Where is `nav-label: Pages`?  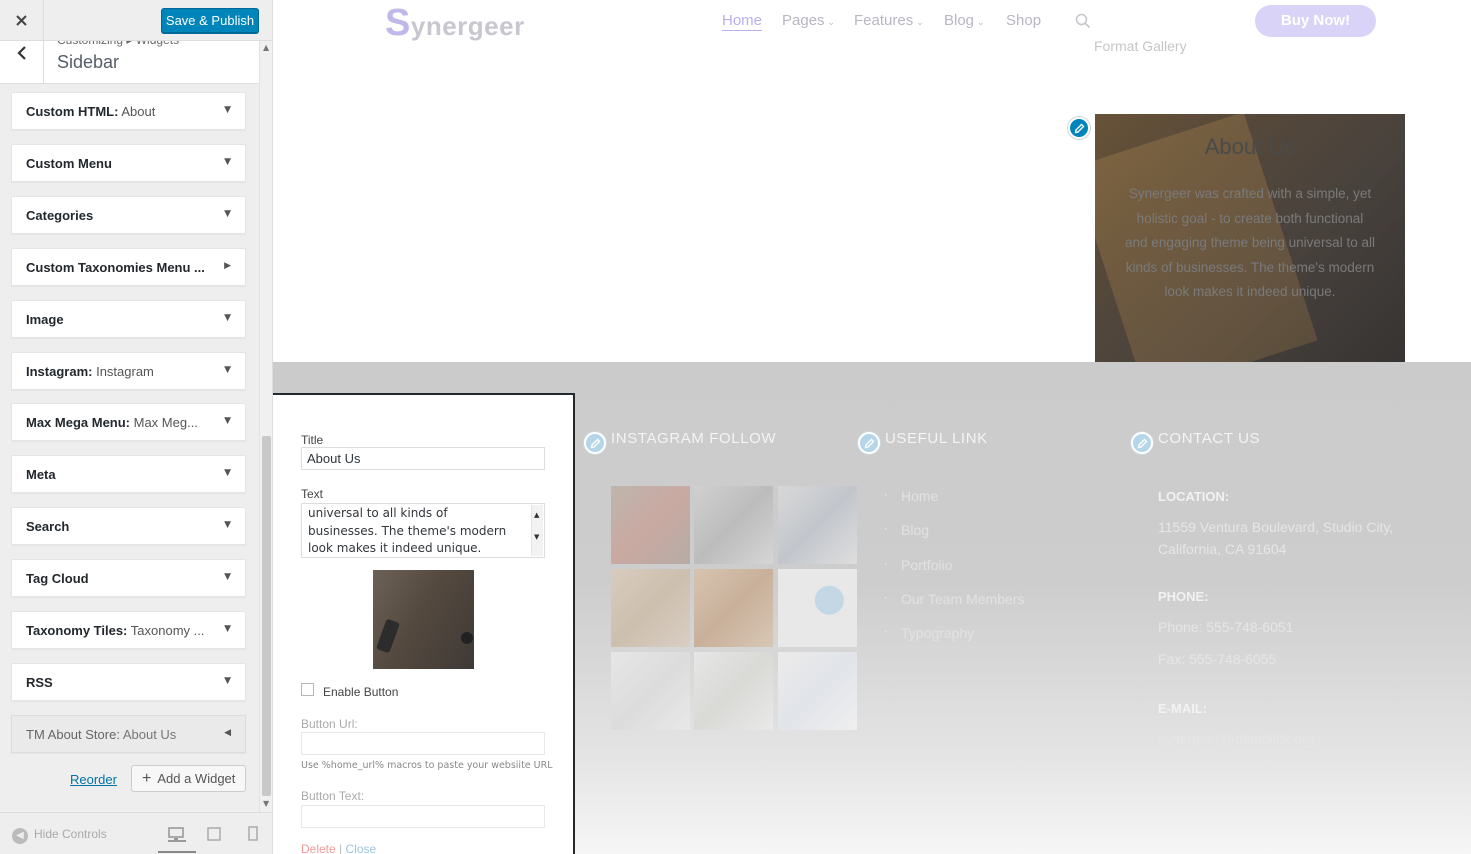 nav-label: Pages is located at coordinates (803, 20).